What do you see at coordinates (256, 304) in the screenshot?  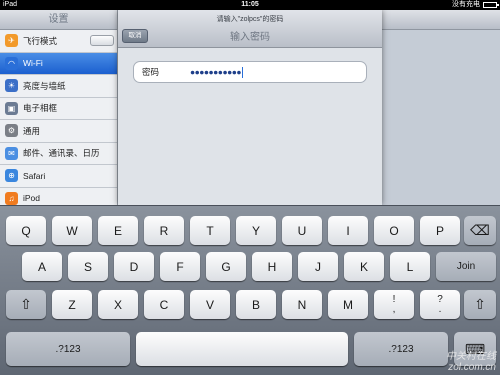 I see `key-b: B` at bounding box center [256, 304].